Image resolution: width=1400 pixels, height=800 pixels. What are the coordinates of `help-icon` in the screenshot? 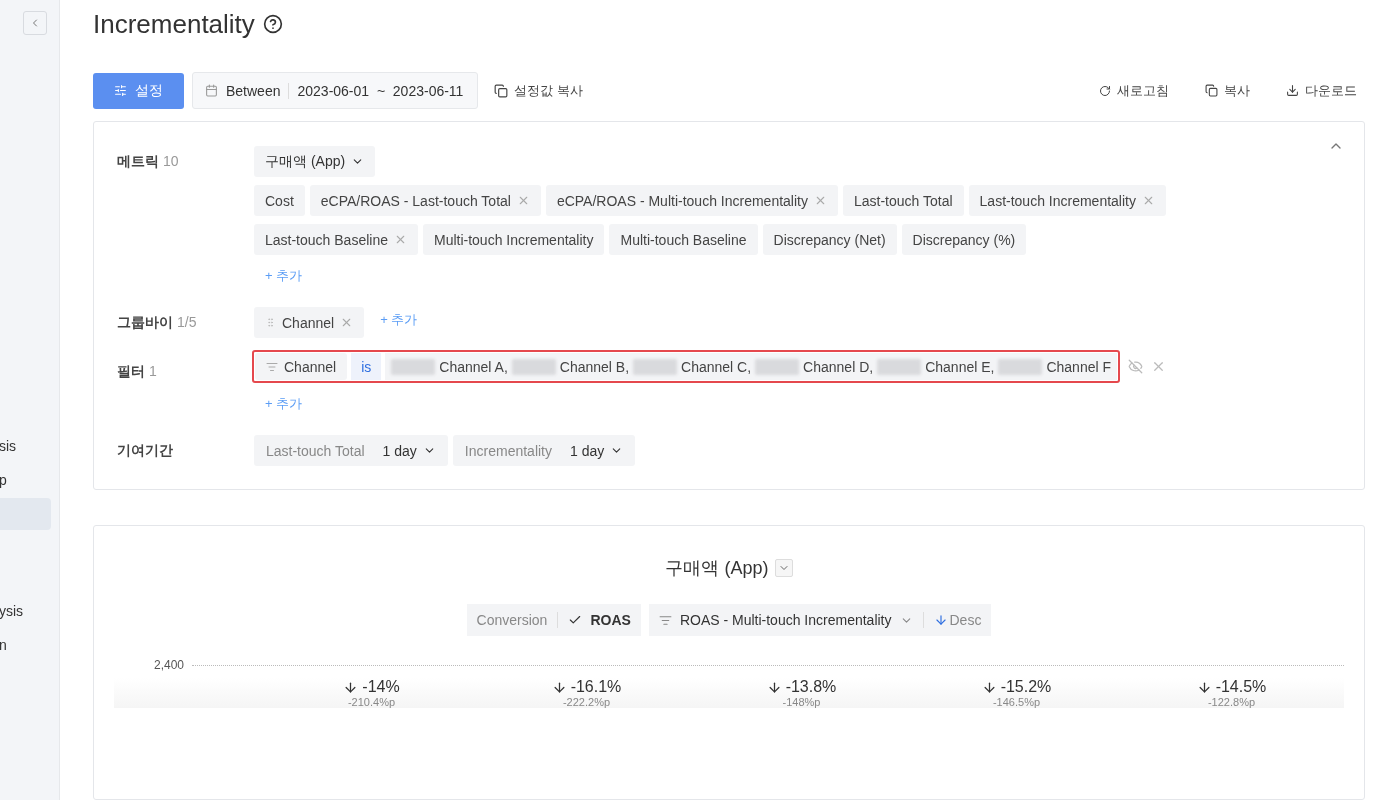 It's located at (272, 24).